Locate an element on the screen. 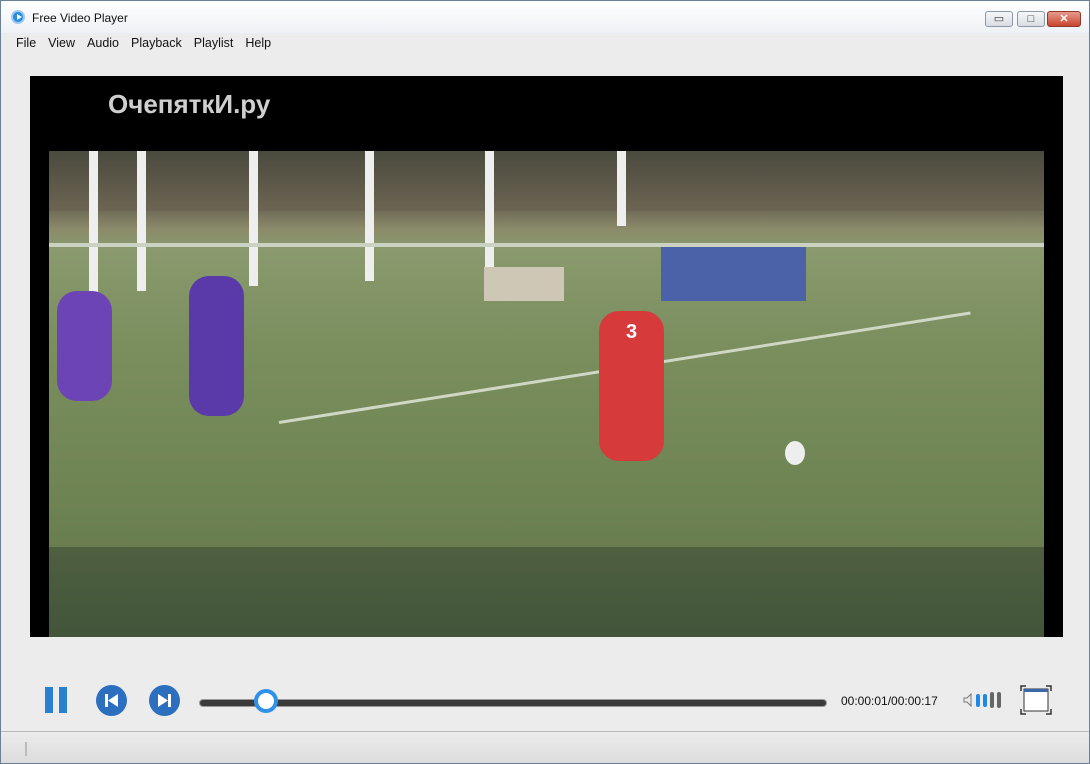 This screenshot has height=764, width=1090. maximize-icon: □ is located at coordinates (1031, 19).